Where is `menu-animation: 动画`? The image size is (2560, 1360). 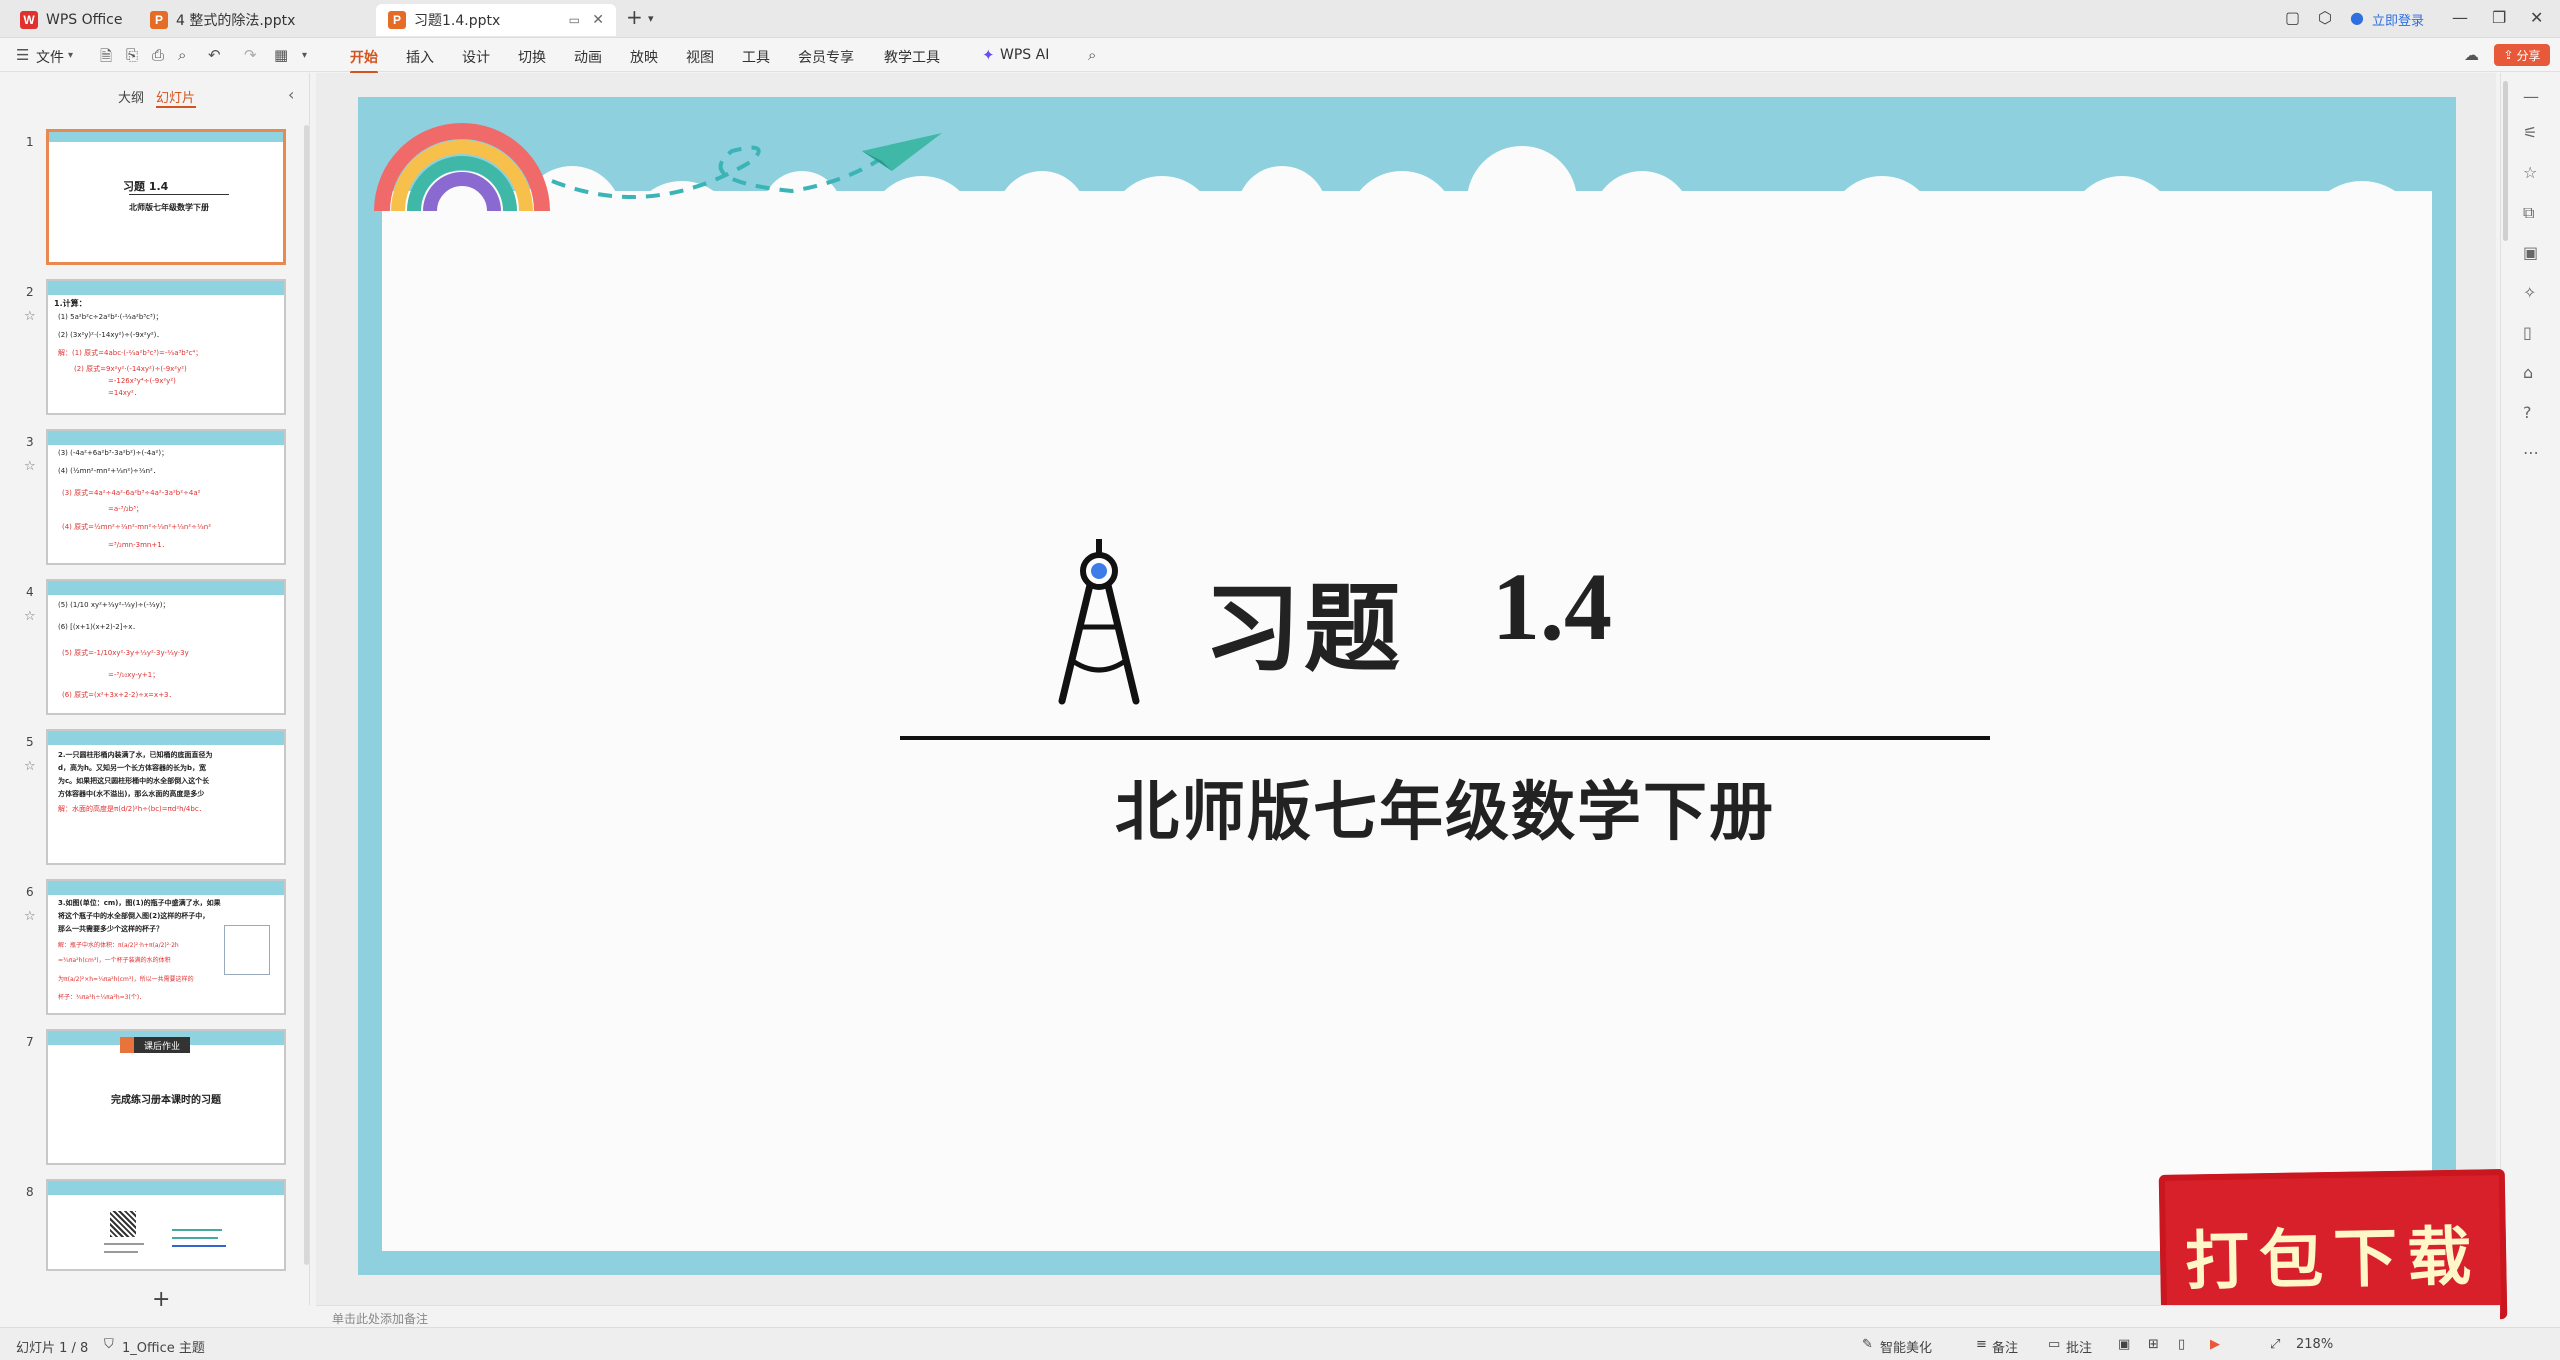
menu-animation: 动画 is located at coordinates (588, 57).